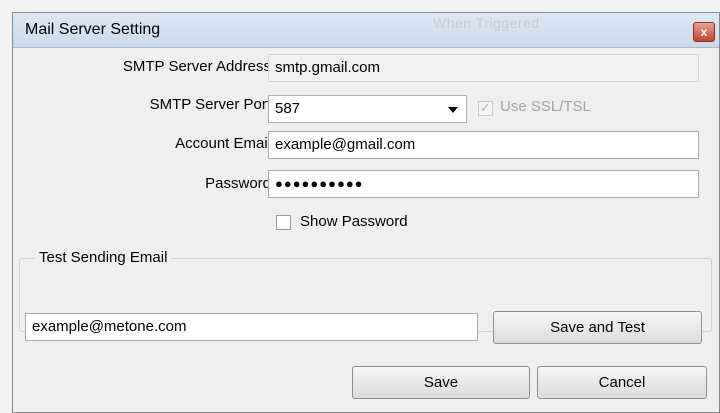  I want to click on smtp-port-select: 587, so click(367, 109).